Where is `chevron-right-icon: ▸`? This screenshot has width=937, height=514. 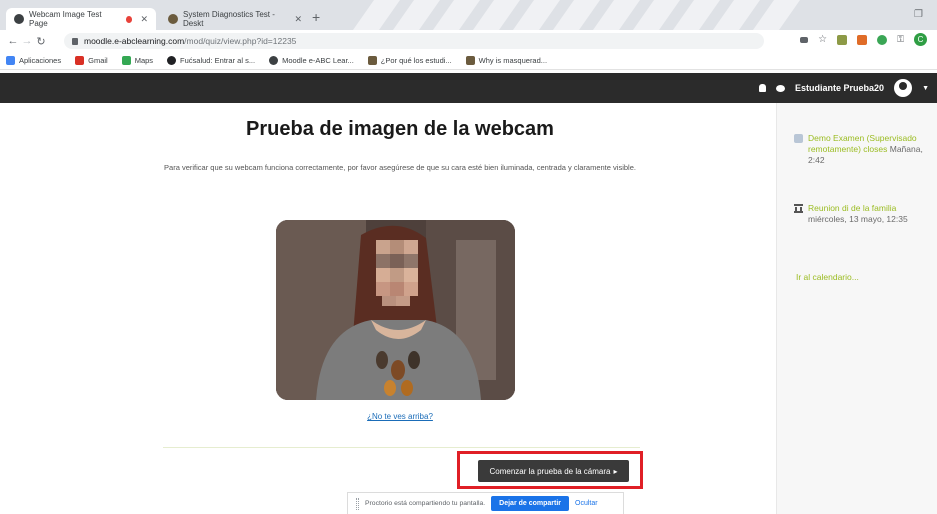 chevron-right-icon: ▸ is located at coordinates (615, 471).